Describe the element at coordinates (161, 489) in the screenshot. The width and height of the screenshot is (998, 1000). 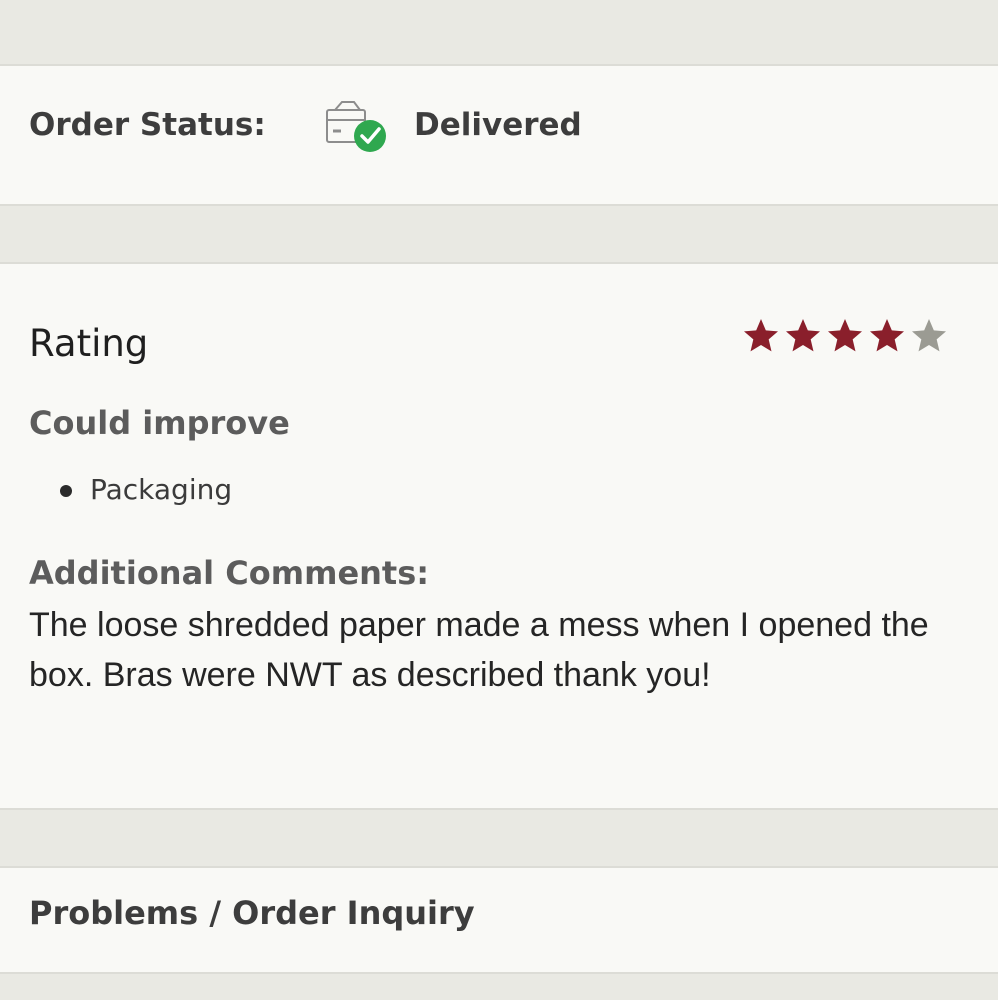
I see `could-improve-item: Packaging` at that location.